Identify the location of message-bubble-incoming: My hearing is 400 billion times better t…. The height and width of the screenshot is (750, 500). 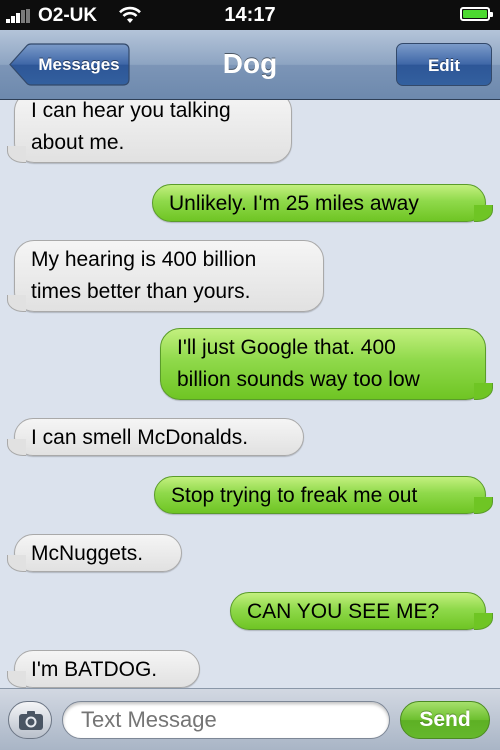
(165, 276).